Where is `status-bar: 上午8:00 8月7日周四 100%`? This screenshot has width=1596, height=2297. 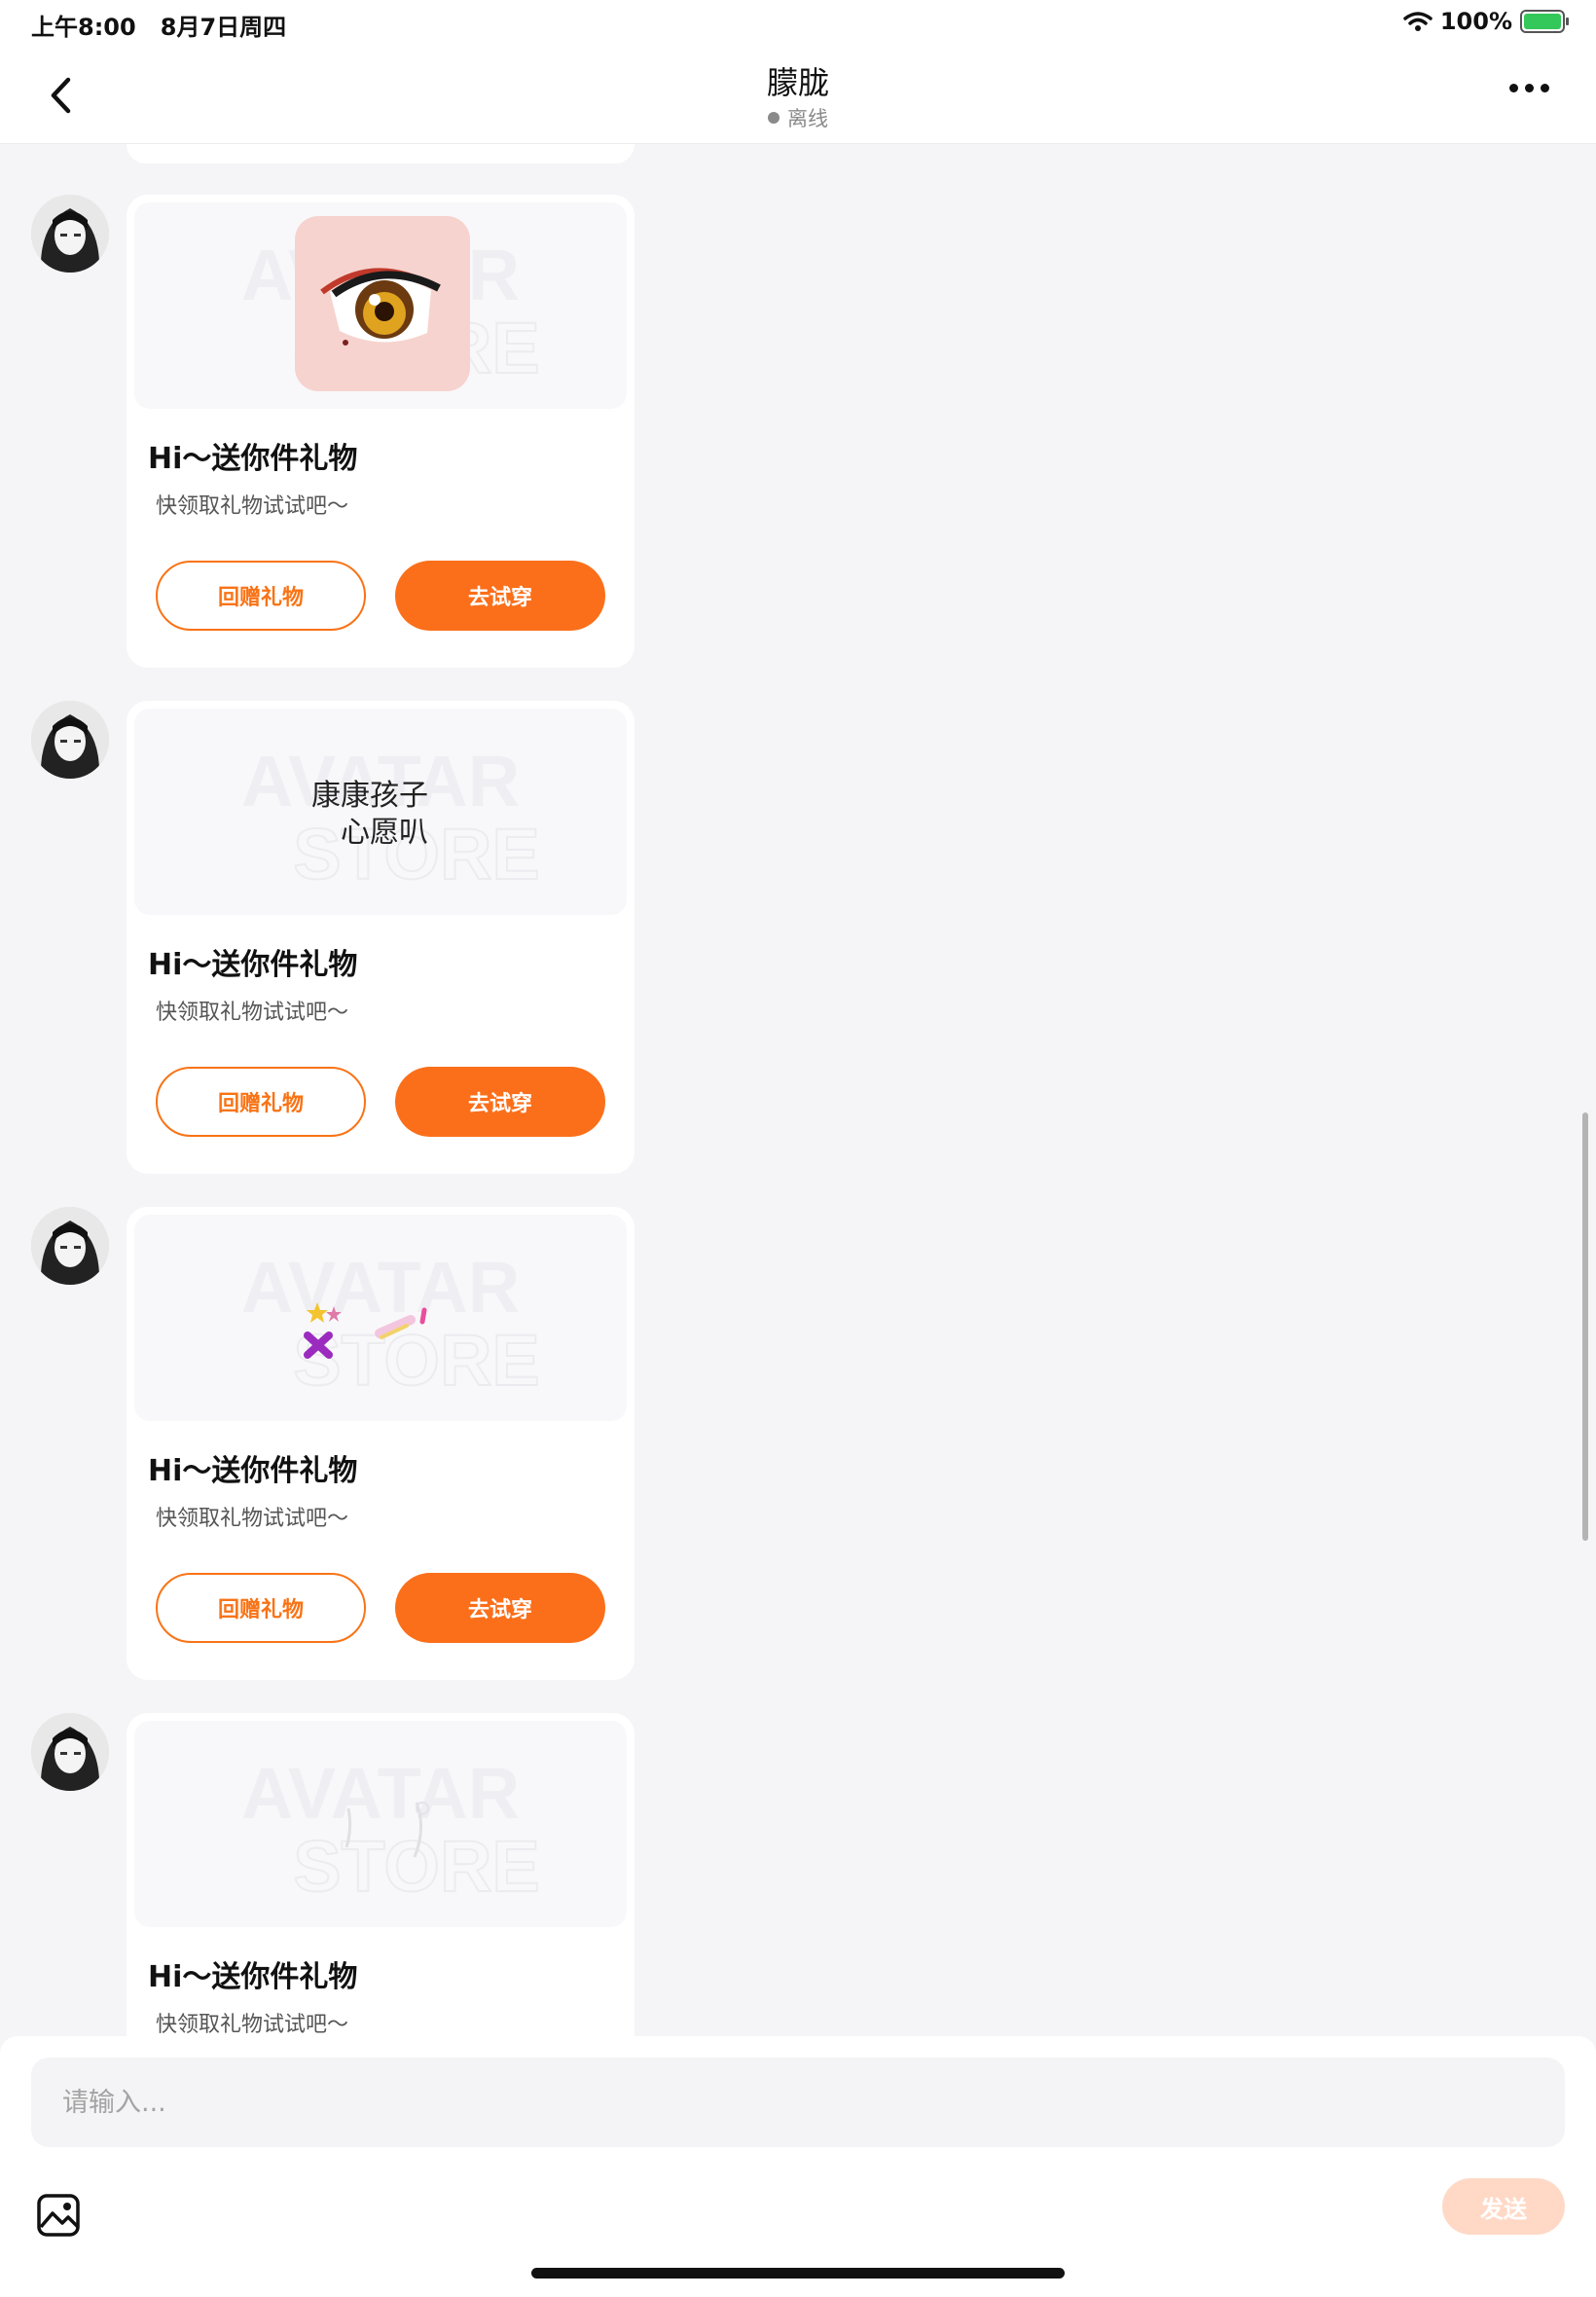 status-bar: 上午8:00 8月7日周四 100% is located at coordinates (798, 23).